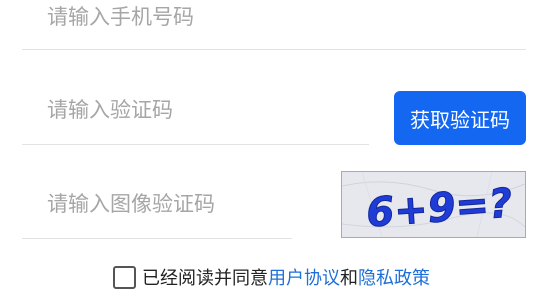  Describe the element at coordinates (195, 144) in the screenshot. I see `sms-code-input-underline` at that location.